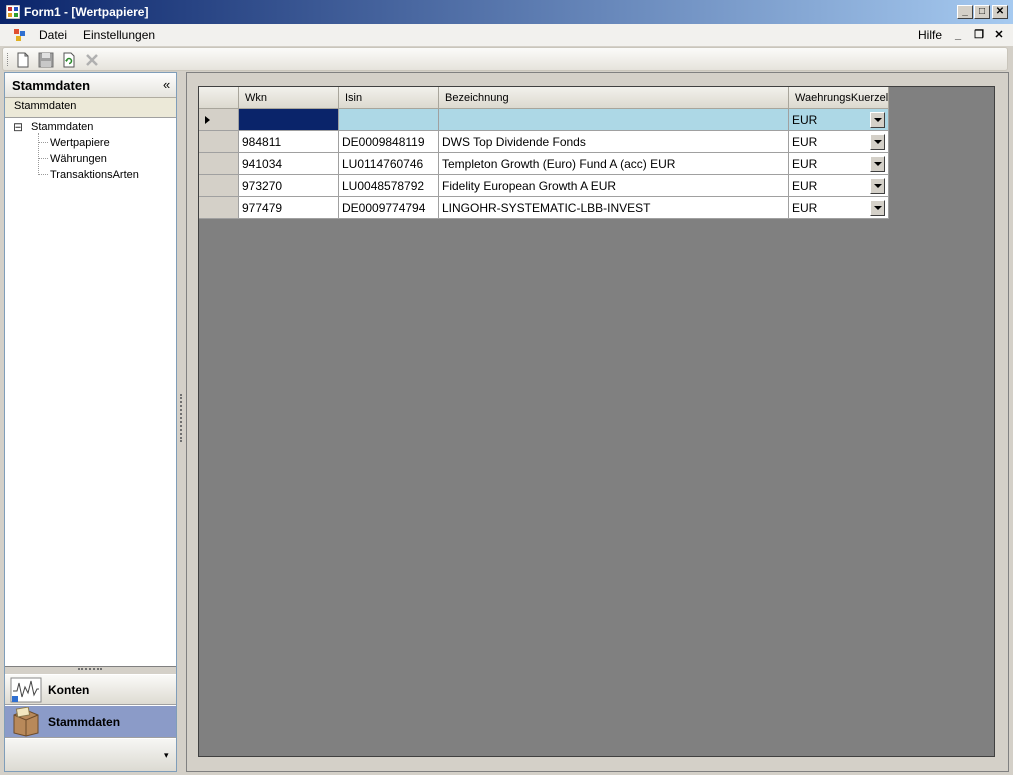 This screenshot has width=1013, height=775. What do you see at coordinates (389, 98) in the screenshot?
I see `column-header-isin: Isin` at bounding box center [389, 98].